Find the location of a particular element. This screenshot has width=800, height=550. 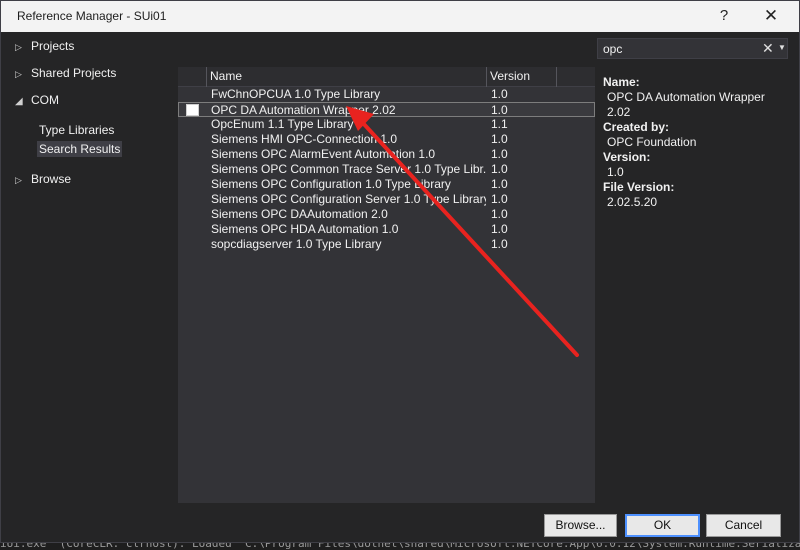

detail-file-version-value: 2.02.5.20 is located at coordinates (632, 202).